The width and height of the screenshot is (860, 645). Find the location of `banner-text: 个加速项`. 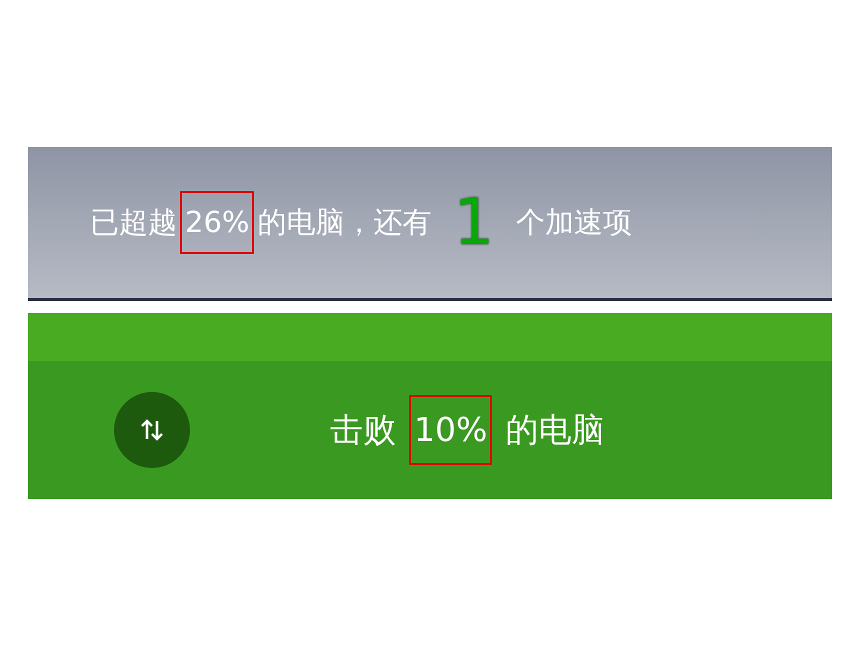

banner-text: 个加速项 is located at coordinates (574, 222).